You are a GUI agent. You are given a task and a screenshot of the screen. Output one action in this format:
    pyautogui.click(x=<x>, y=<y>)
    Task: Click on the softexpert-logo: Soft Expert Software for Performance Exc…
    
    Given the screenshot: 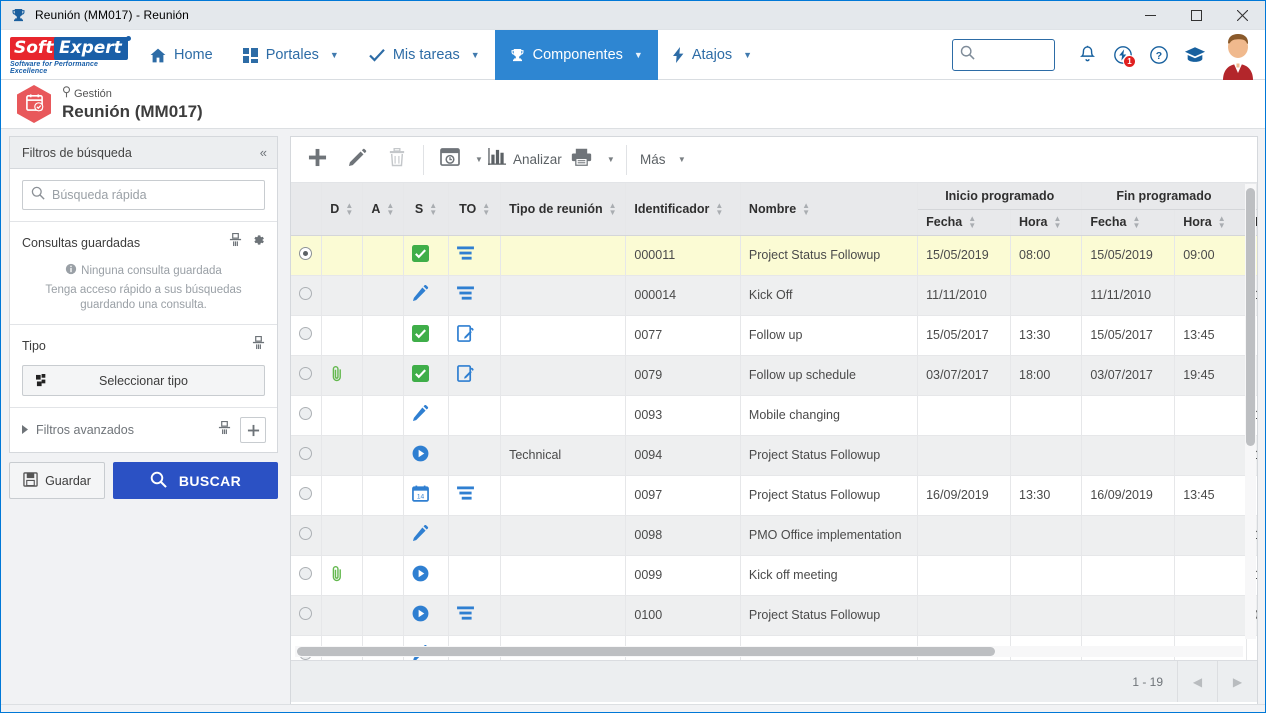 What is the action you would take?
    pyautogui.click(x=68, y=55)
    